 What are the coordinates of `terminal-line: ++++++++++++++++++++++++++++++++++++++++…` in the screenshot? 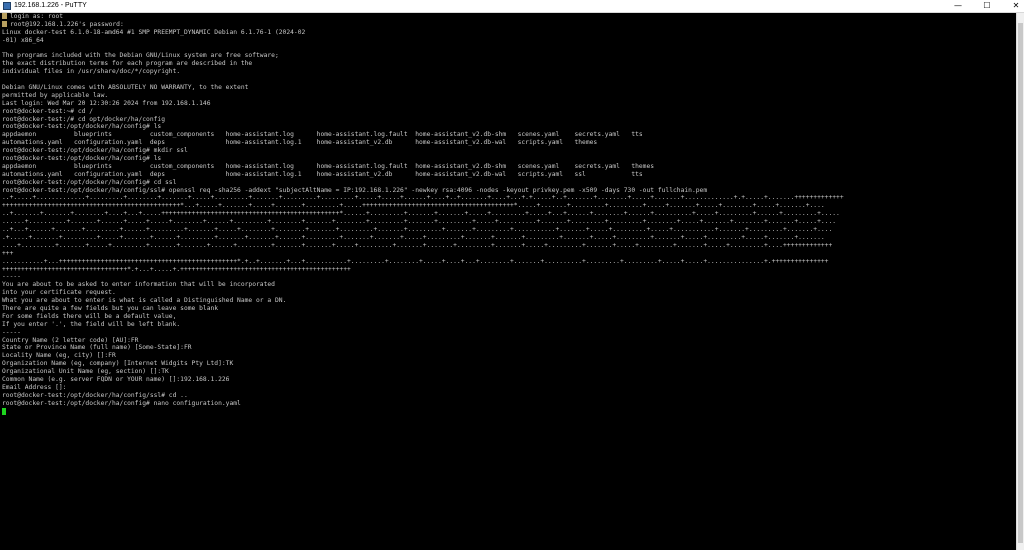 It's located at (413, 206).